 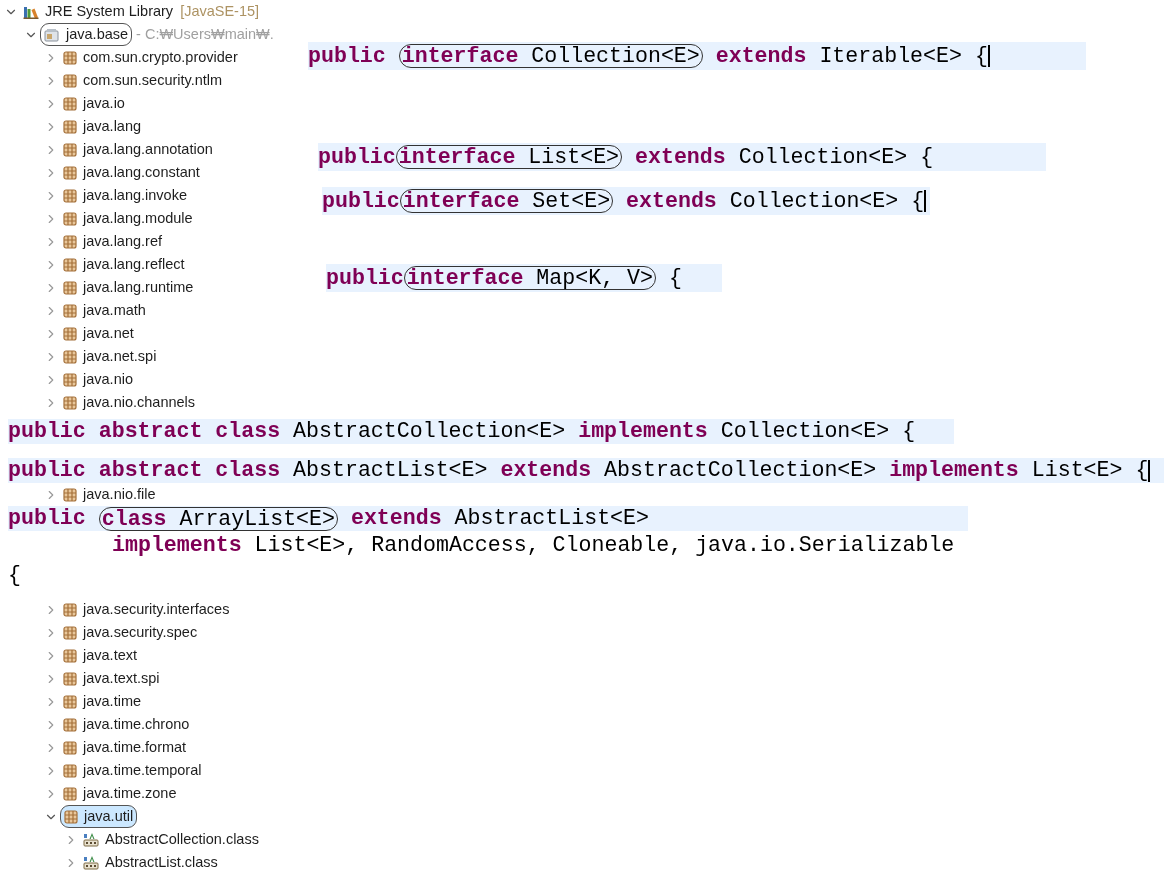 I want to click on tree-item: java.lang.invoke, so click(x=135, y=195).